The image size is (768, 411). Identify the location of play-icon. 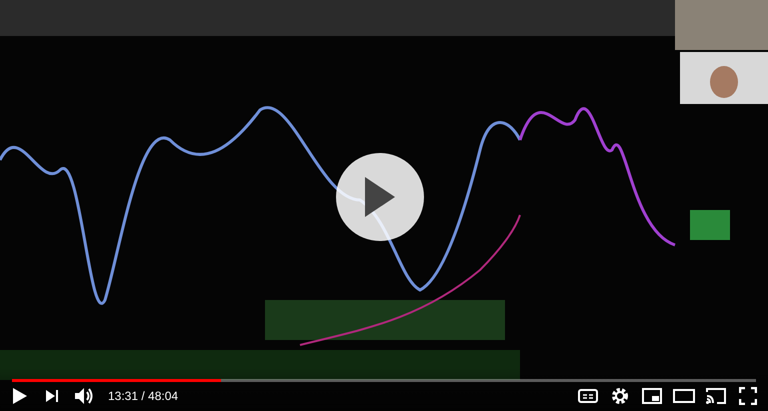
(380, 197).